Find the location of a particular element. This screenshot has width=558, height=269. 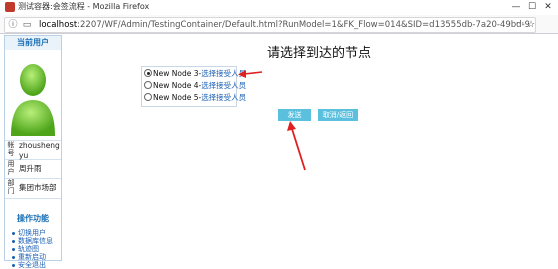

annotation-arrows is located at coordinates (272, 120).